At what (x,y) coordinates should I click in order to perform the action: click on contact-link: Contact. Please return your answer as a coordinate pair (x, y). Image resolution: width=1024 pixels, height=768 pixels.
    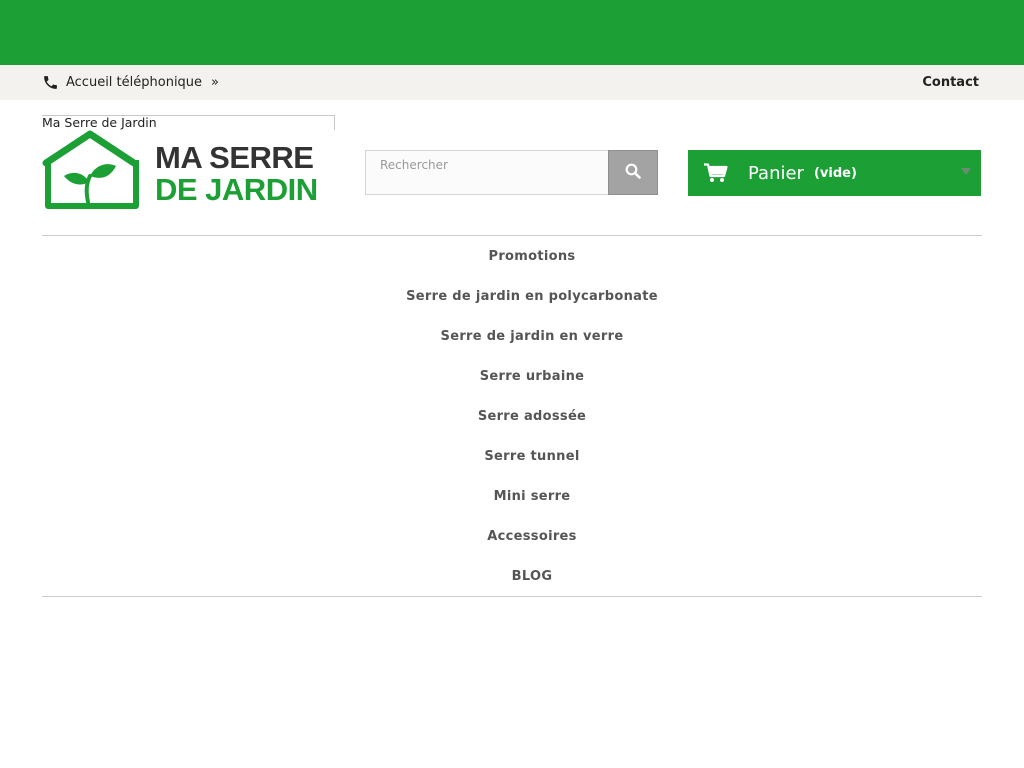
    Looking at the image, I should click on (950, 82).